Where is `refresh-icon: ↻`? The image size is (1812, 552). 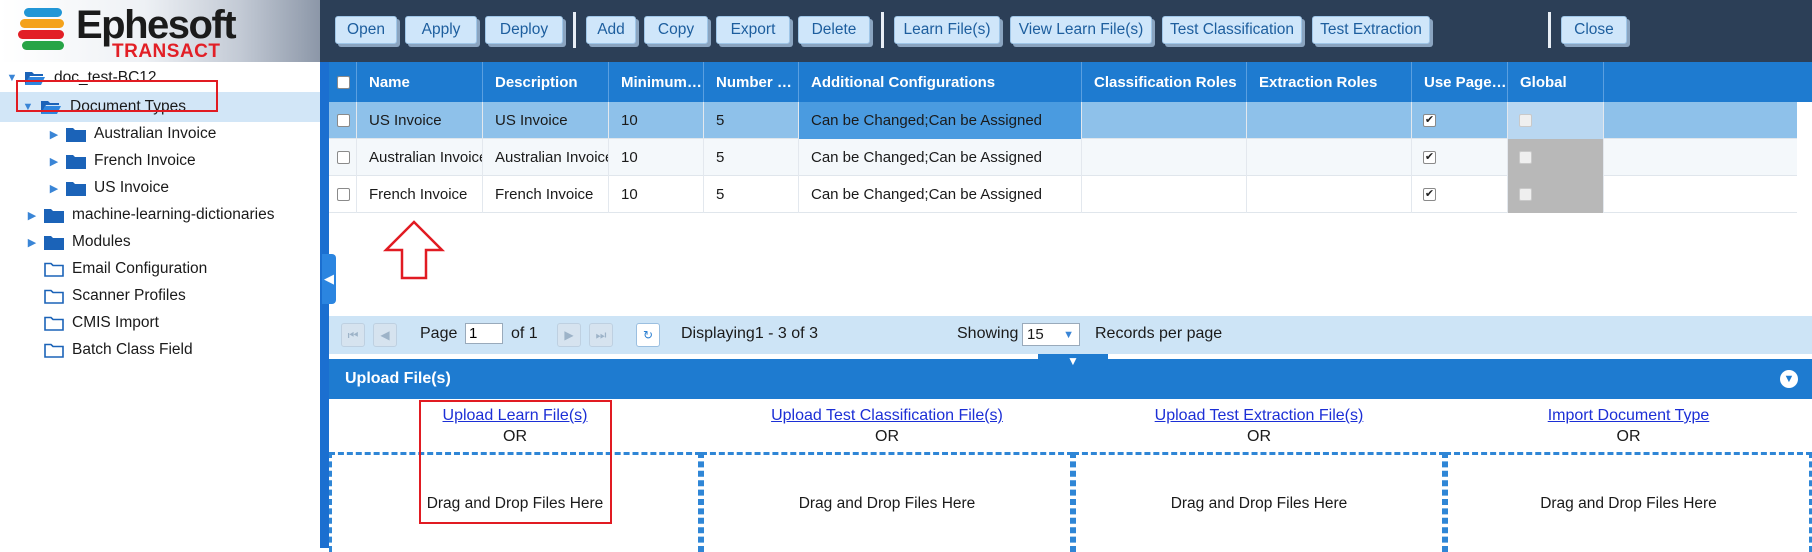
refresh-icon: ↻ is located at coordinates (648, 335).